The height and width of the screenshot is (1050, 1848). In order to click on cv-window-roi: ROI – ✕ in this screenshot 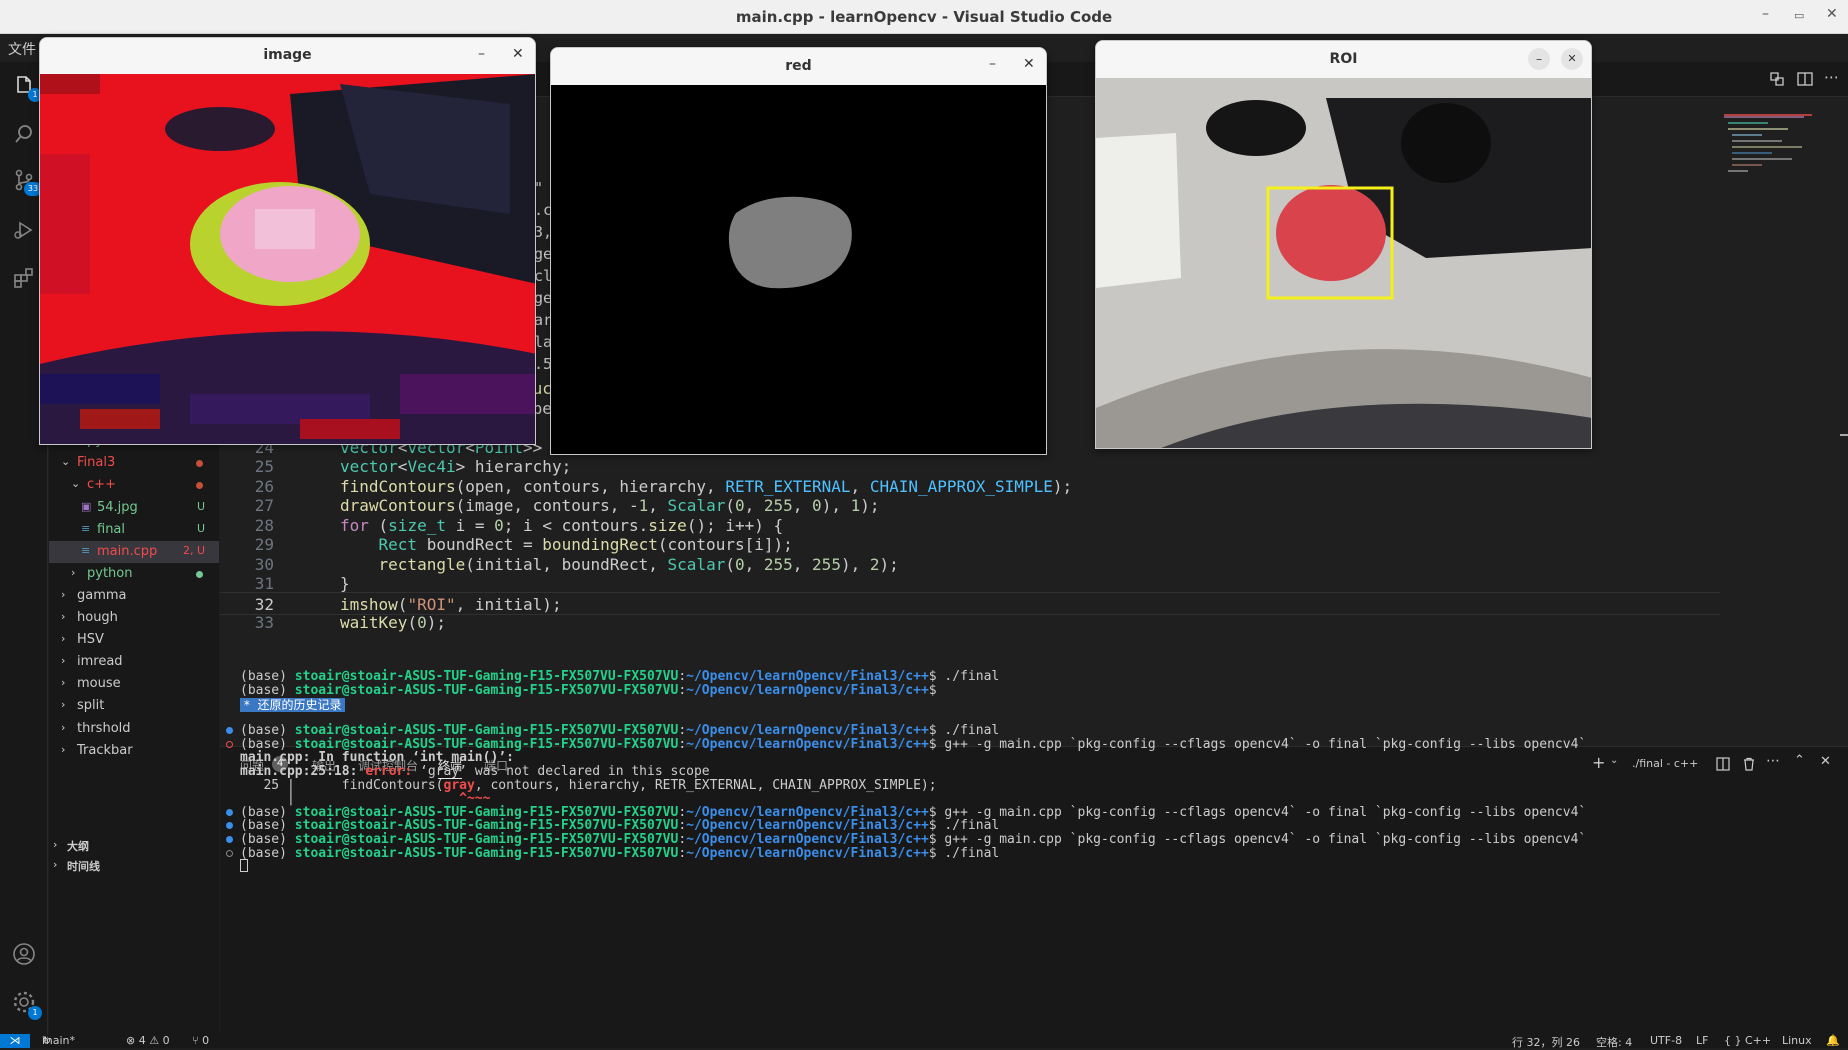, I will do `click(1343, 244)`.